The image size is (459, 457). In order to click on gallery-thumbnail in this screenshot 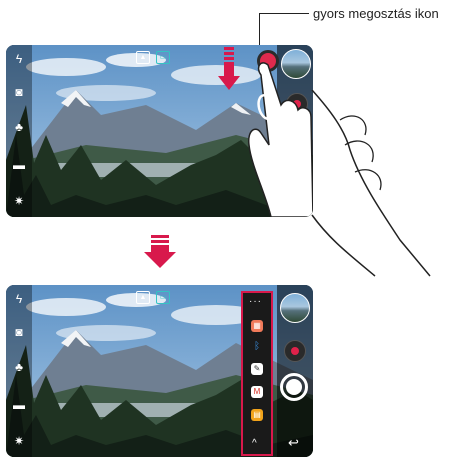, I will do `click(295, 308)`.